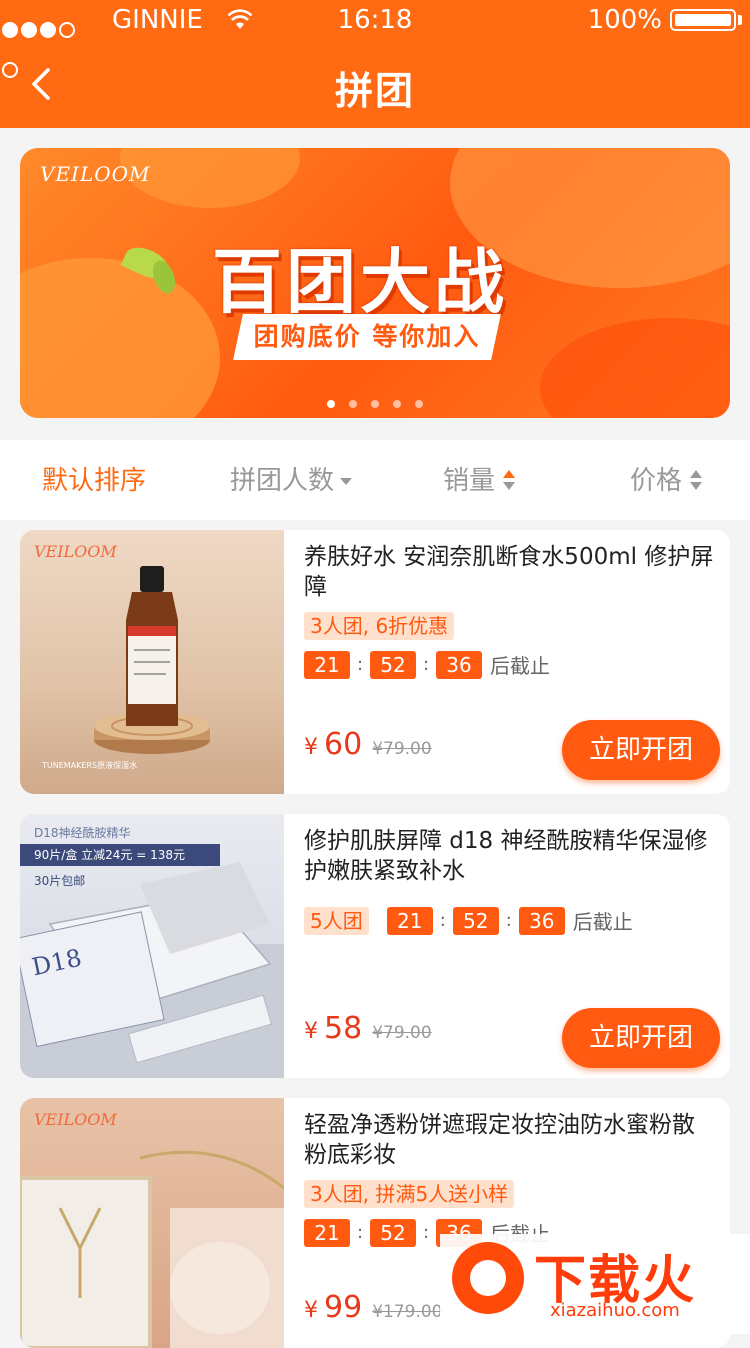 This screenshot has height=1348, width=750. I want to click on banner-brand-logo: VEILOOM, so click(95, 174).